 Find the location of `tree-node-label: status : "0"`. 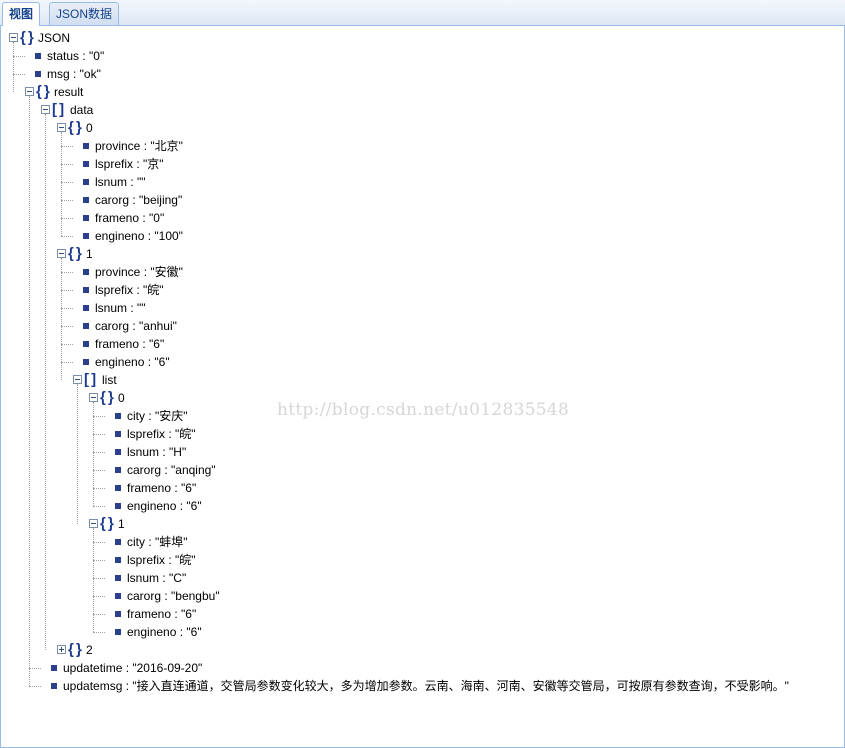

tree-node-label: status : "0" is located at coordinates (76, 56).